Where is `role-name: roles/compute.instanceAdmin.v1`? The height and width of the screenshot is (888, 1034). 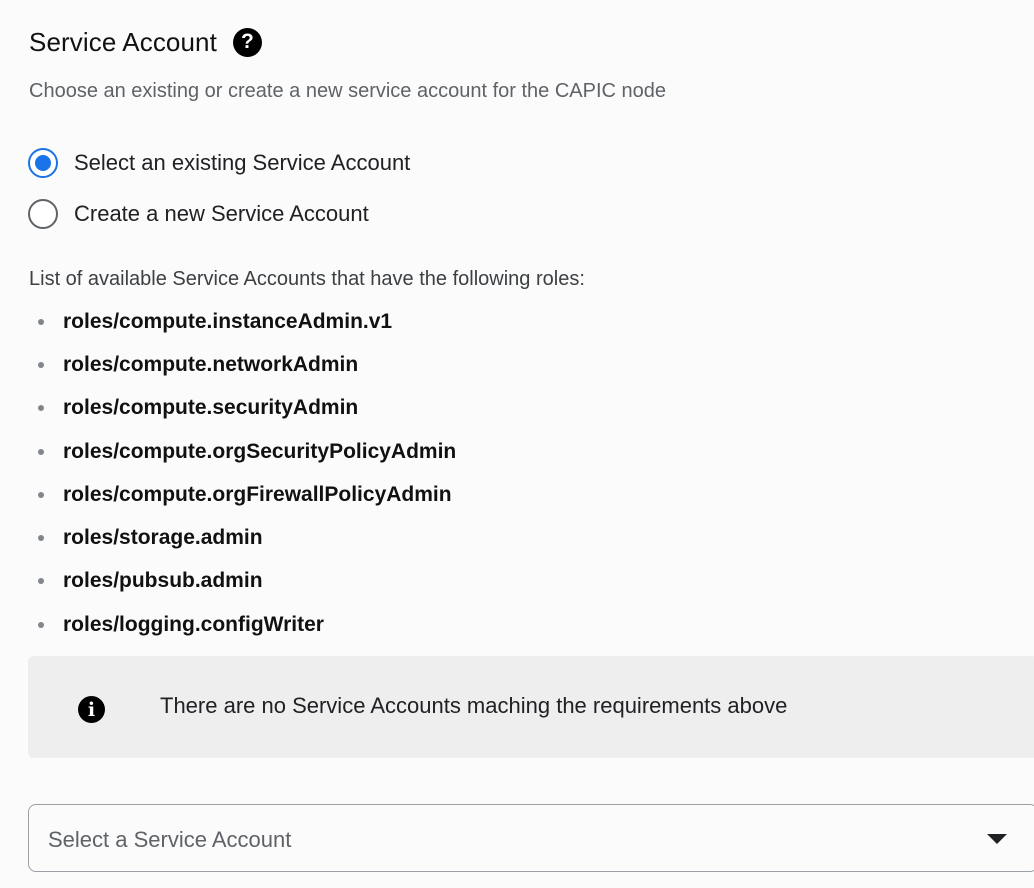 role-name: roles/compute.instanceAdmin.v1 is located at coordinates (228, 321).